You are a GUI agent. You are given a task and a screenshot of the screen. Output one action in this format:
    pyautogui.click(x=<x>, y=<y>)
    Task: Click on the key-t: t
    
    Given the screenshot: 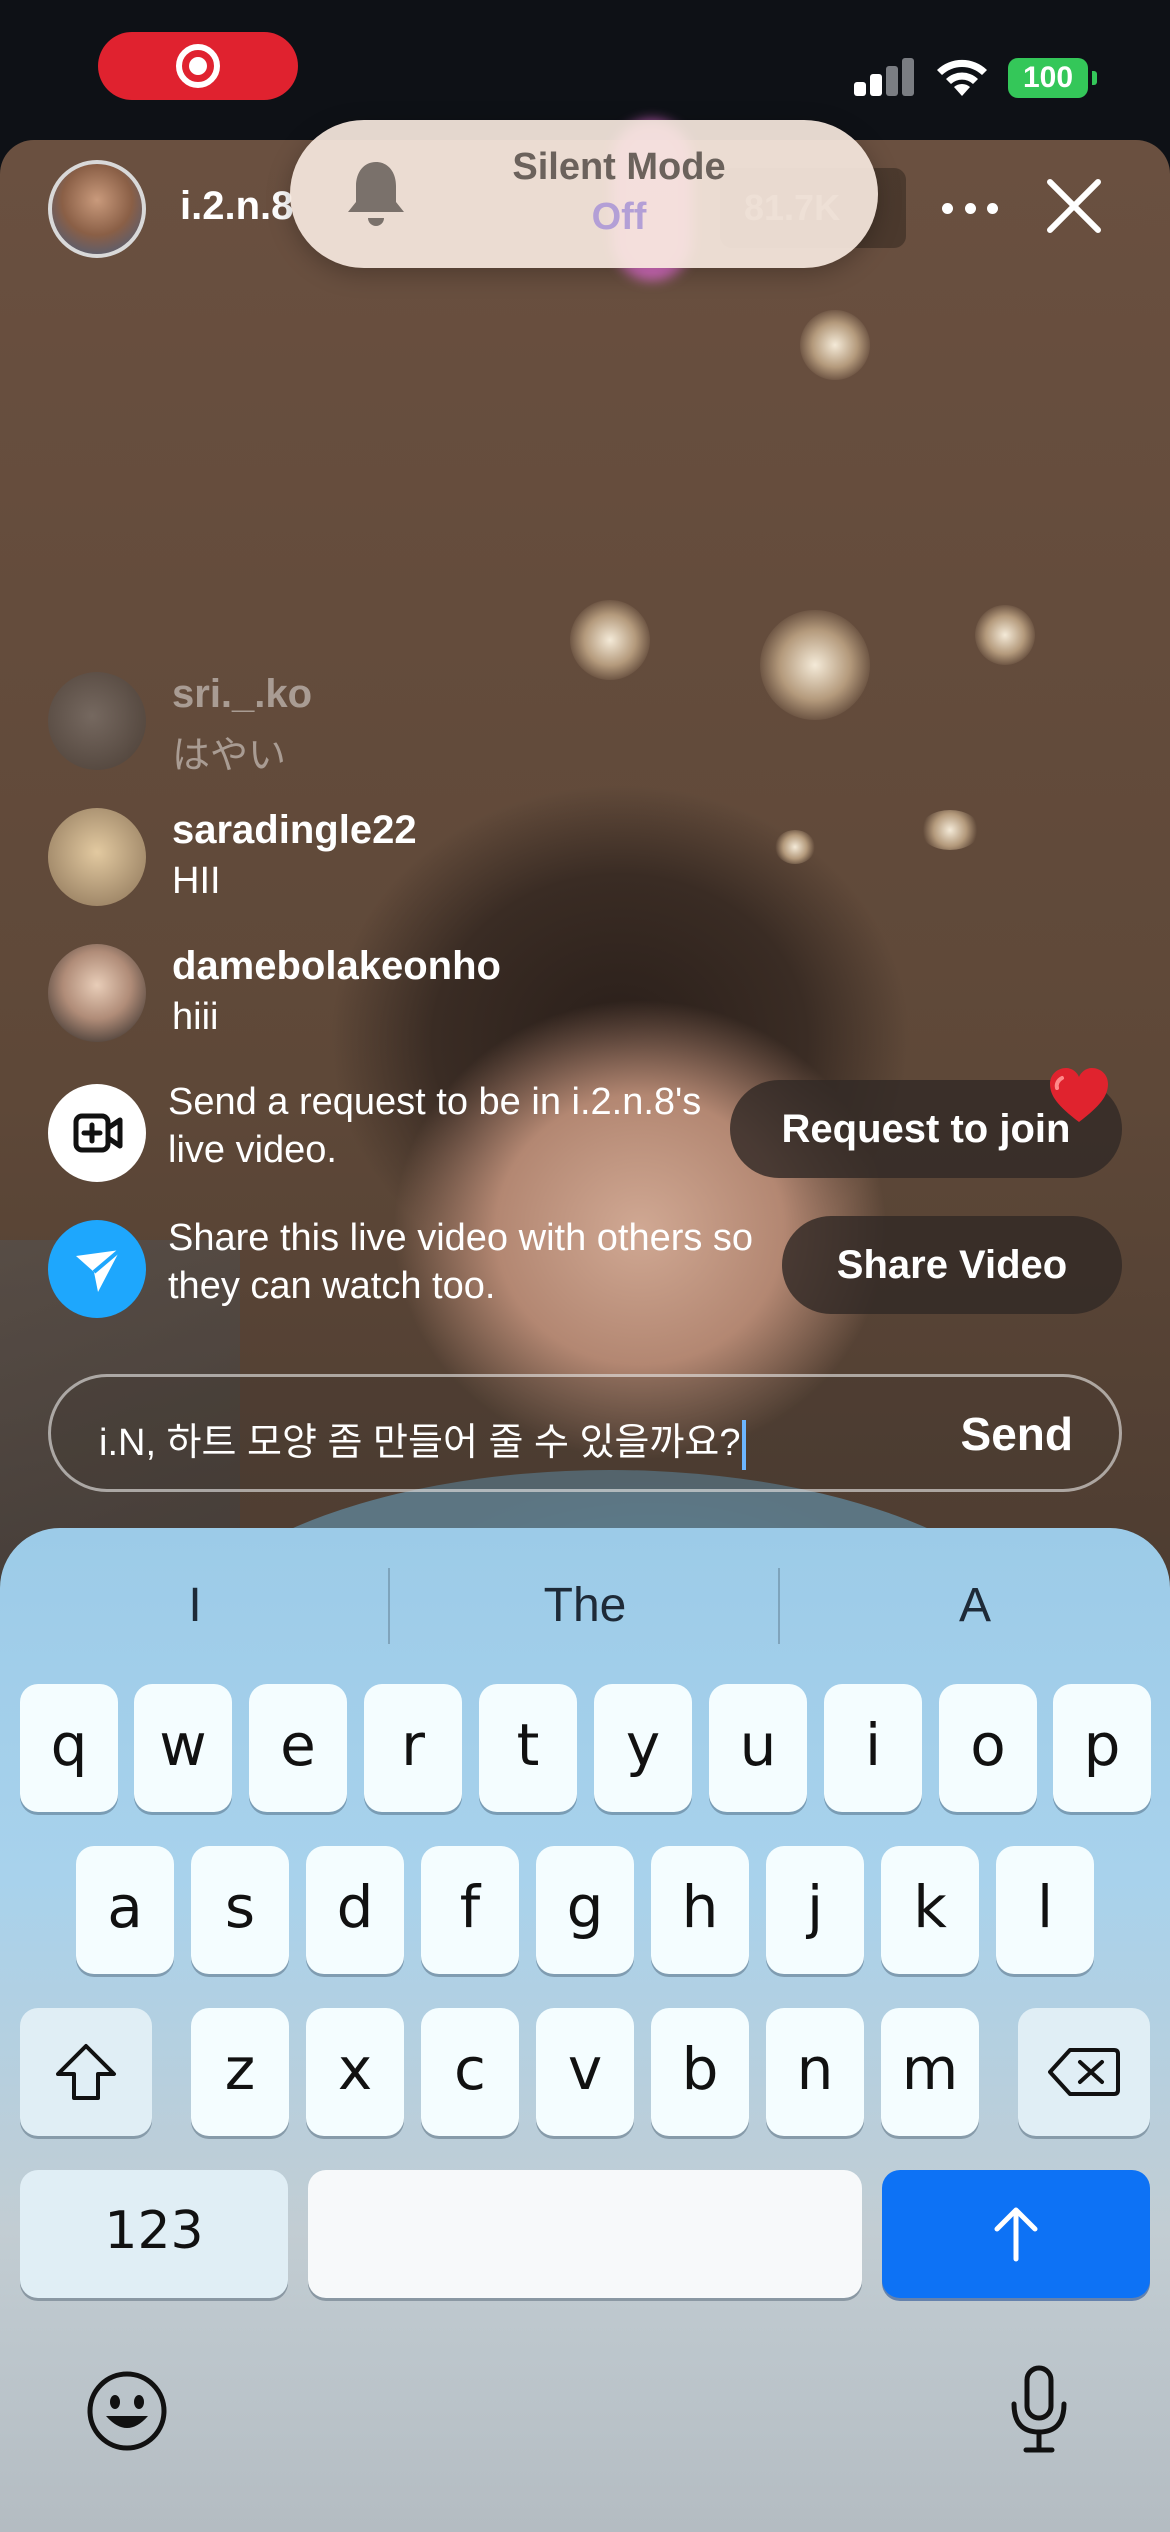 What is the action you would take?
    pyautogui.click(x=528, y=1748)
    